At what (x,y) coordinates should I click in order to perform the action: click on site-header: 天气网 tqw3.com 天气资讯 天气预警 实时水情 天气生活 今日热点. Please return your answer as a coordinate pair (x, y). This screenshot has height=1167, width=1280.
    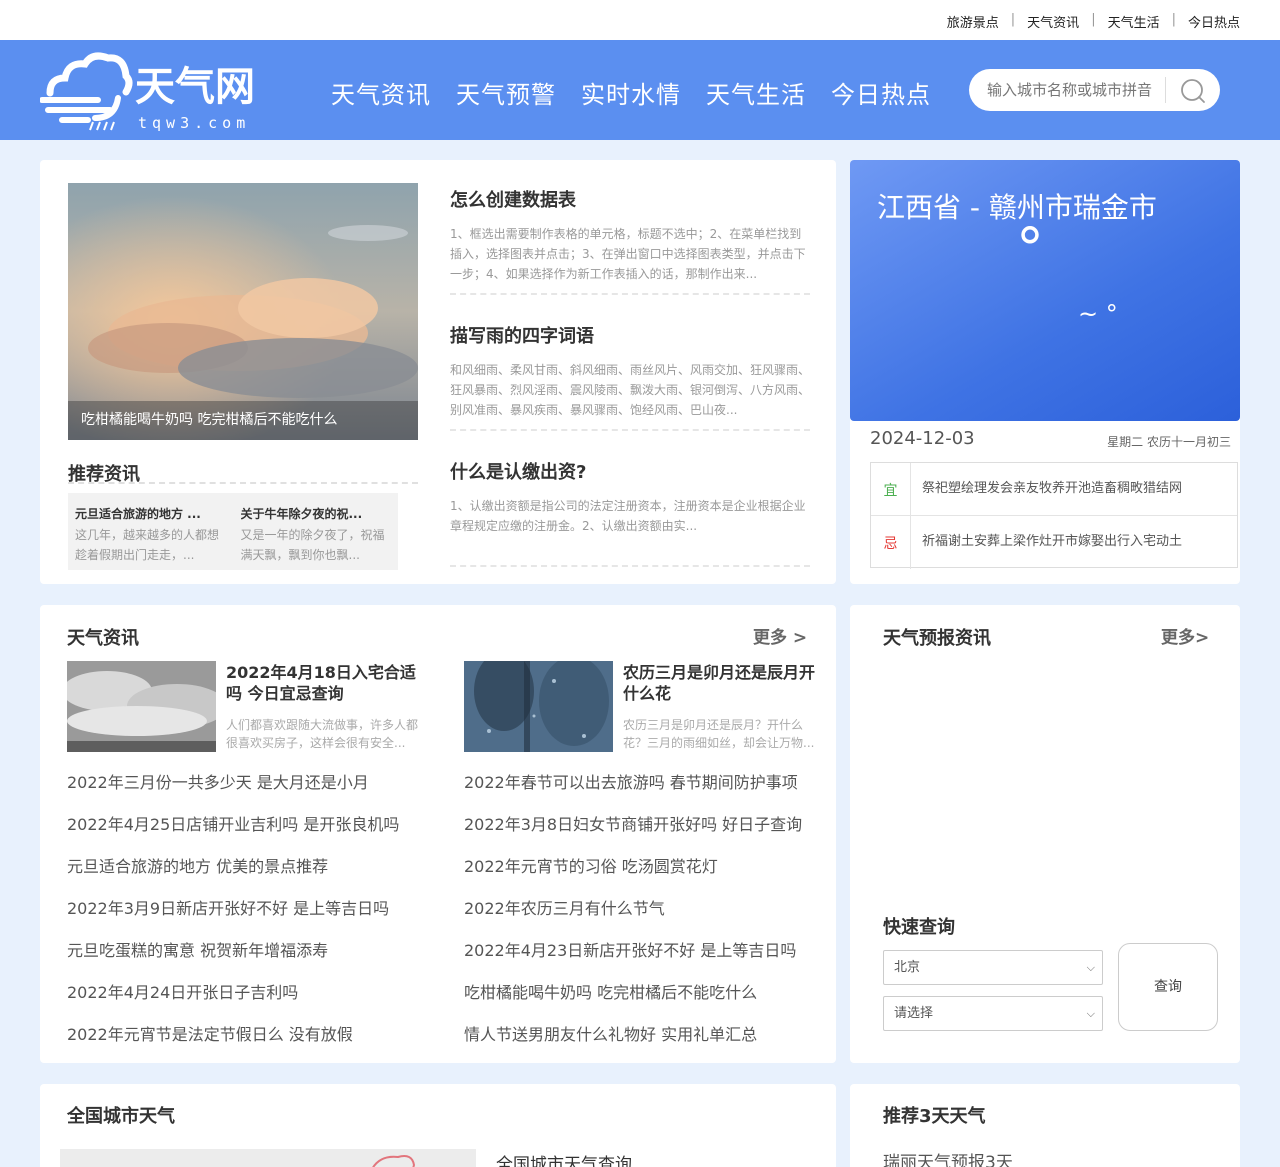
    Looking at the image, I should click on (640, 90).